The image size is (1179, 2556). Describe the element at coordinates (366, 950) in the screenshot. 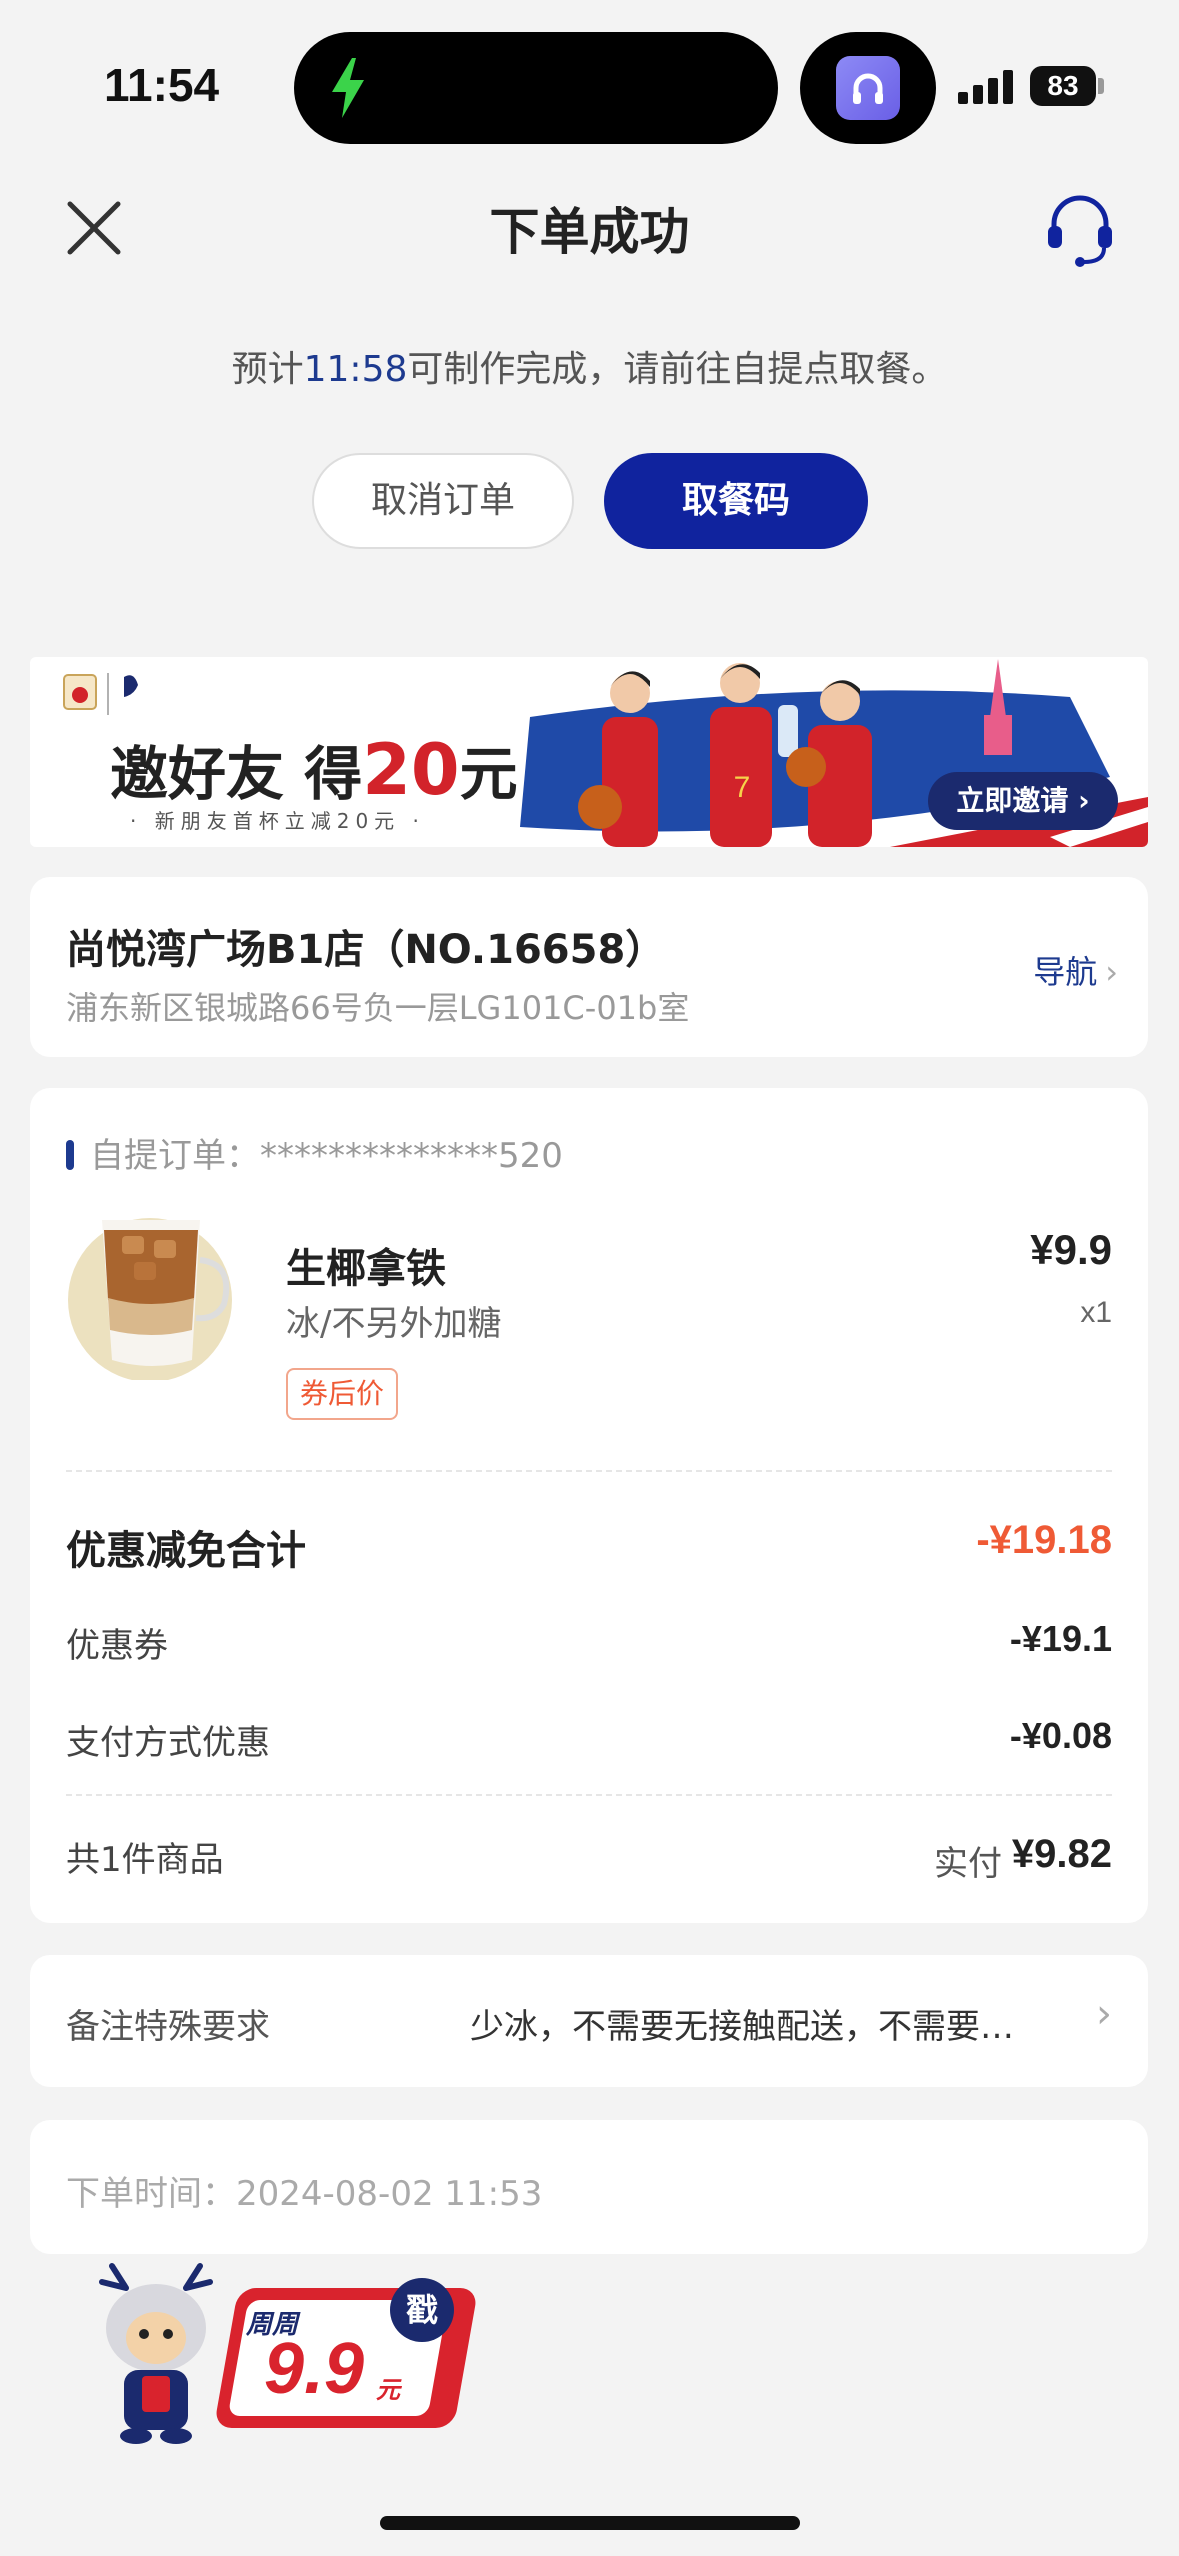

I see `store-name: 尚悦湾广场B1店（NO.16658）` at that location.